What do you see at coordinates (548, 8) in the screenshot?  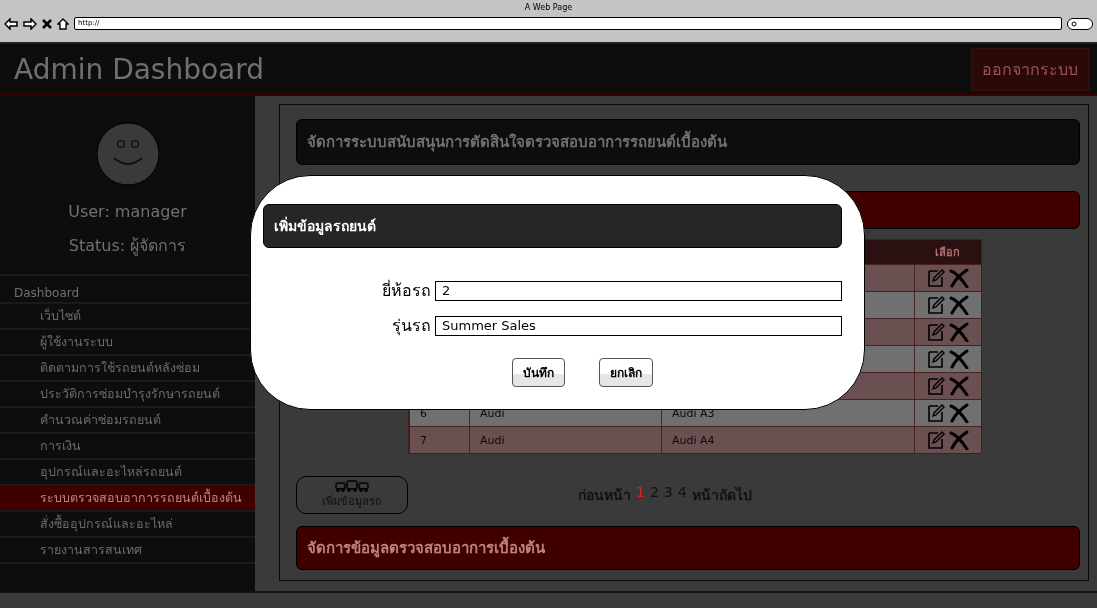 I see `page-title: A Web Page` at bounding box center [548, 8].